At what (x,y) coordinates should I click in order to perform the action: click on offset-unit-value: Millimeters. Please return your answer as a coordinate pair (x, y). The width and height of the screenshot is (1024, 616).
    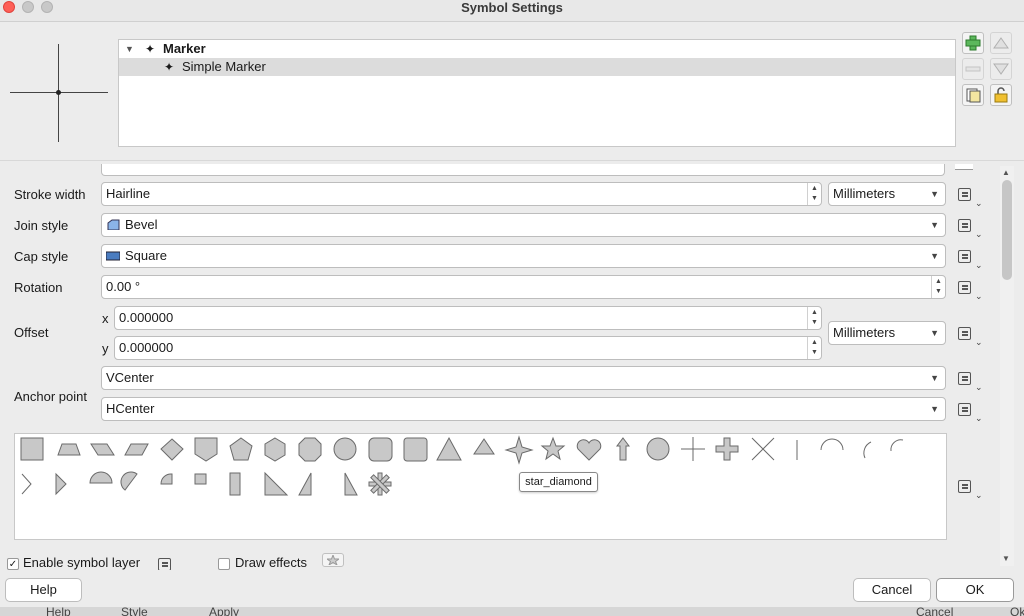
    Looking at the image, I should click on (864, 332).